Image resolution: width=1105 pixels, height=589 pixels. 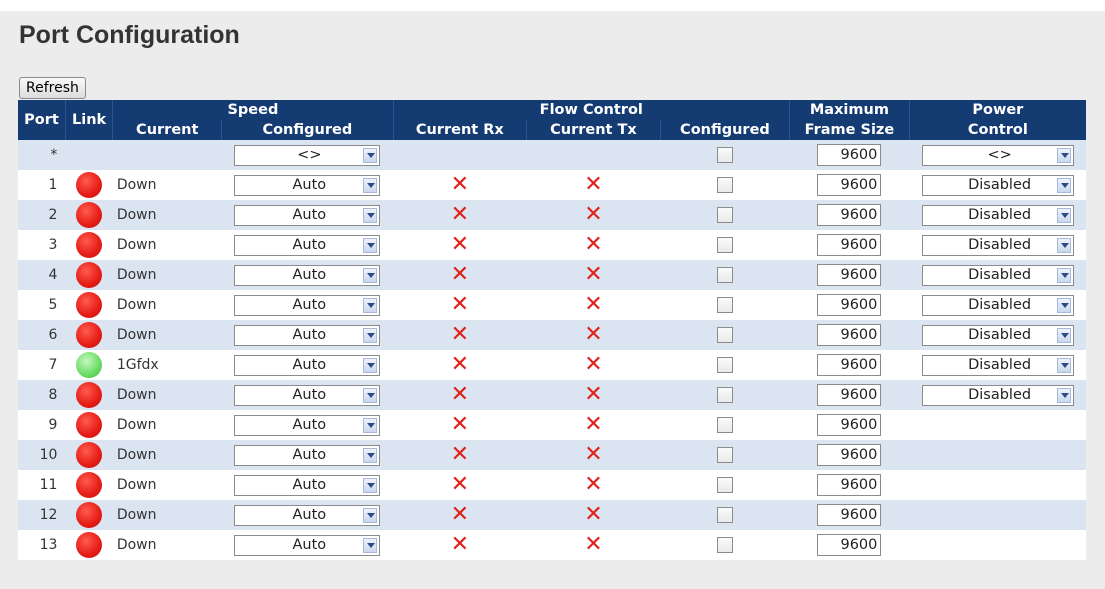 What do you see at coordinates (724, 130) in the screenshot?
I see `header-flow-configured: Configured` at bounding box center [724, 130].